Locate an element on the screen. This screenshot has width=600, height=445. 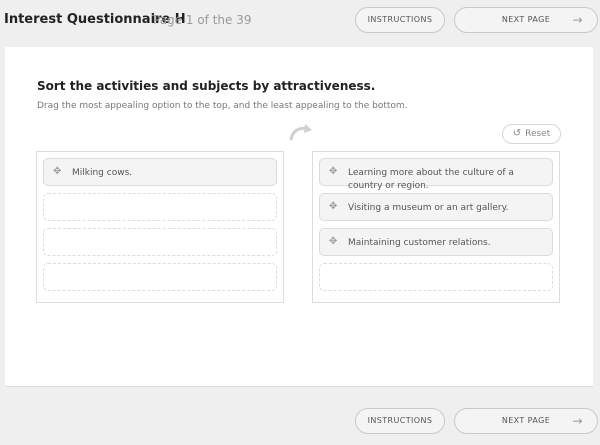
sortable-item: ✥ Maintaining customer relations. is located at coordinates (436, 242).